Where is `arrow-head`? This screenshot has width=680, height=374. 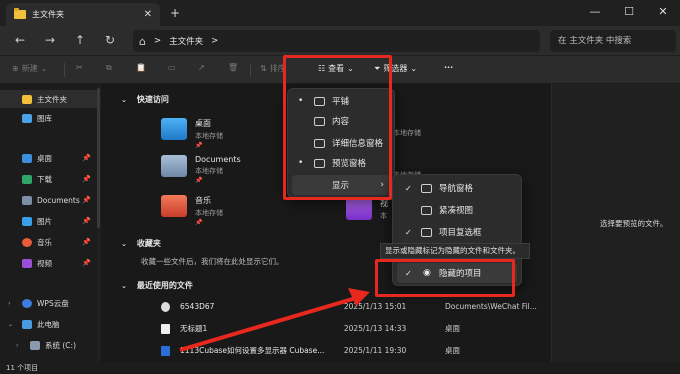
arrow-head is located at coordinates (359, 297).